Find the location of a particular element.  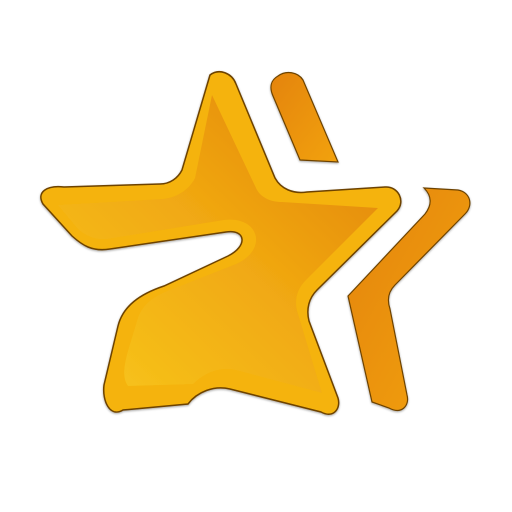

trail-stripe-top is located at coordinates (304, 117).